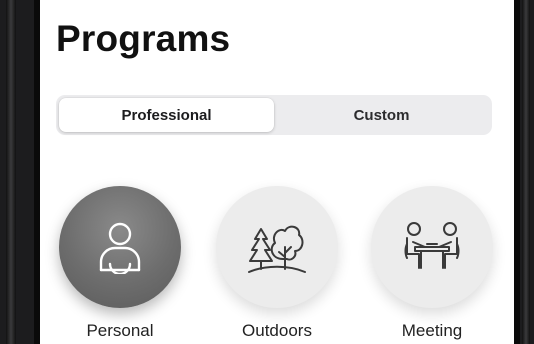 This screenshot has width=534, height=344. I want to click on meeting-icon, so click(432, 245).